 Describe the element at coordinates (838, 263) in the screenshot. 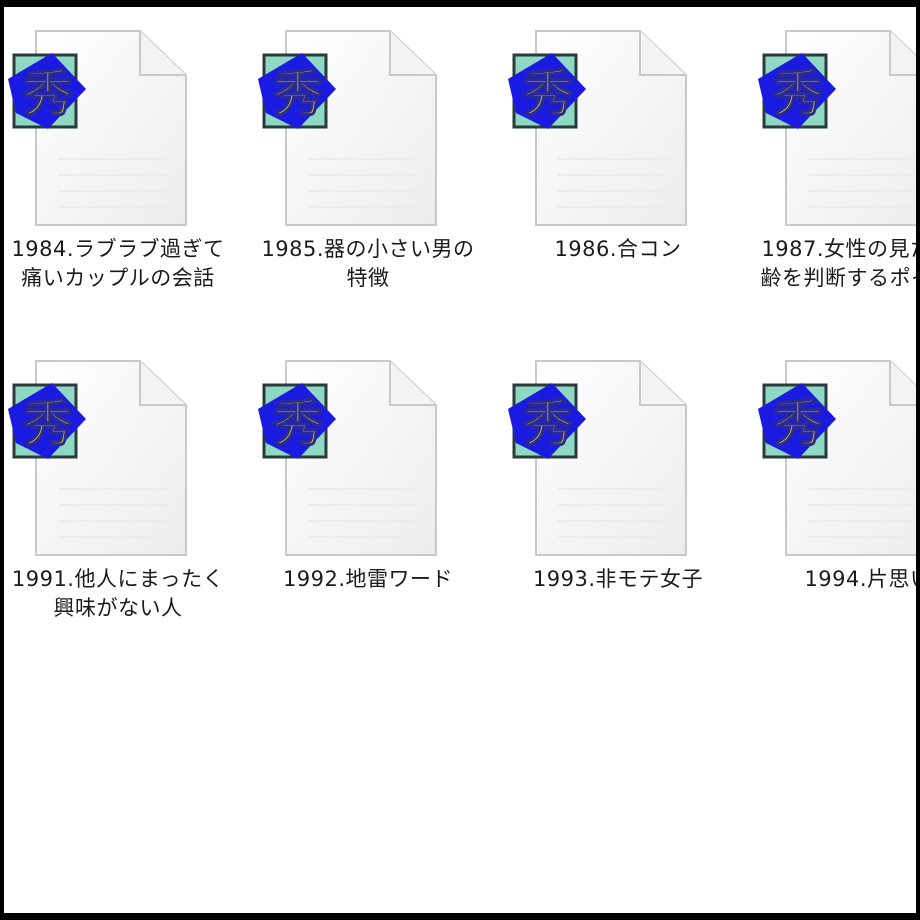

I see `file-name-label: 1987.女性の見た目年齢を判断するポイント` at that location.